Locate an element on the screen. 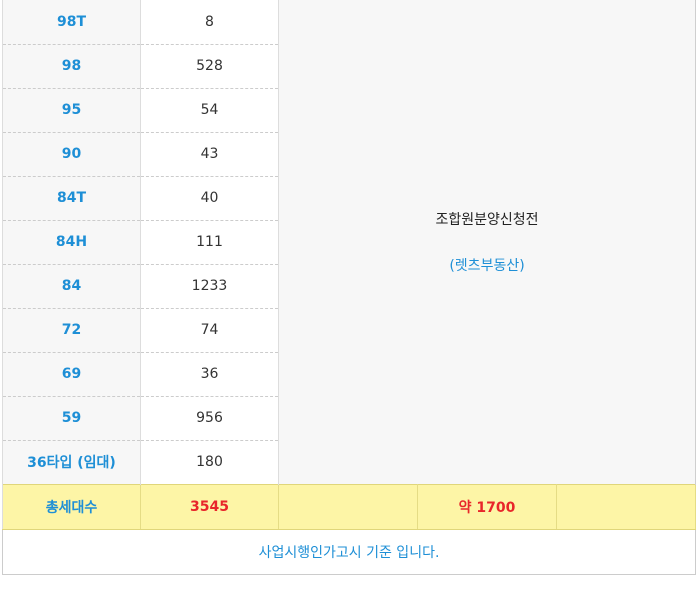 The height and width of the screenshot is (590, 698). unit-count-cell: 8 is located at coordinates (209, 22).